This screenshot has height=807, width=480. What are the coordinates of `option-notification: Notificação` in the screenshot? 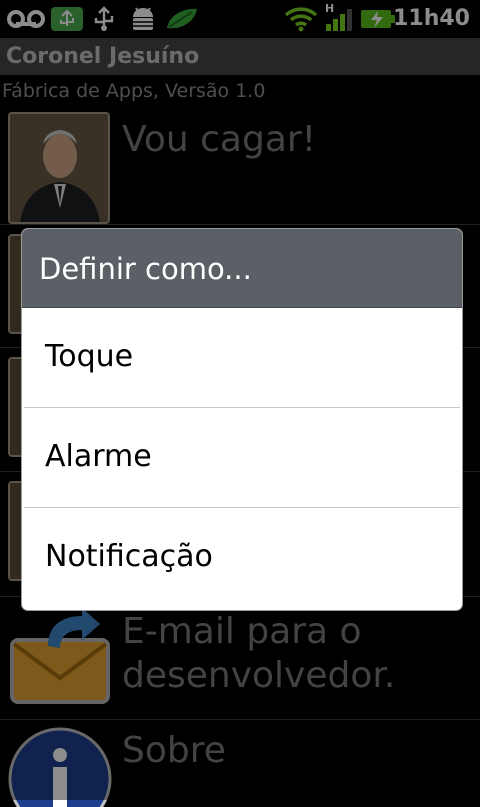 It's located at (242, 558).